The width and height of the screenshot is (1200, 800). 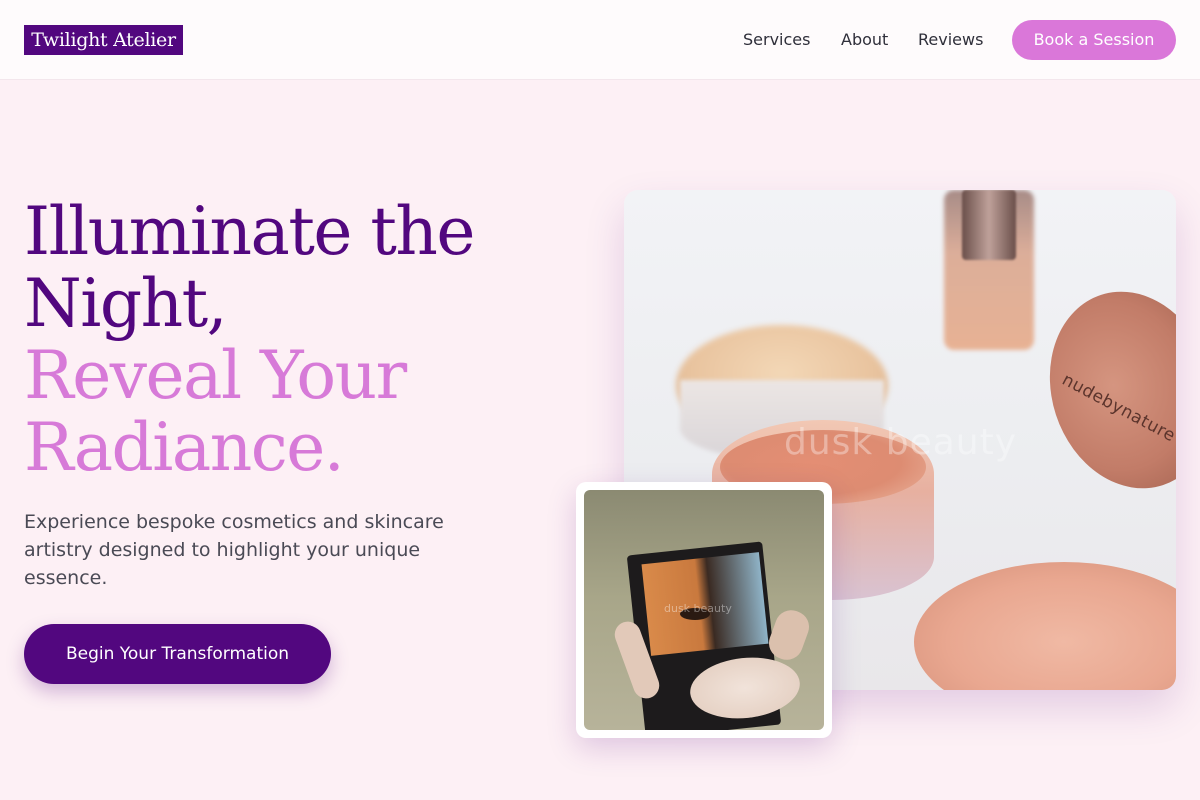 What do you see at coordinates (864, 40) in the screenshot?
I see `nav-link-about: About` at bounding box center [864, 40].